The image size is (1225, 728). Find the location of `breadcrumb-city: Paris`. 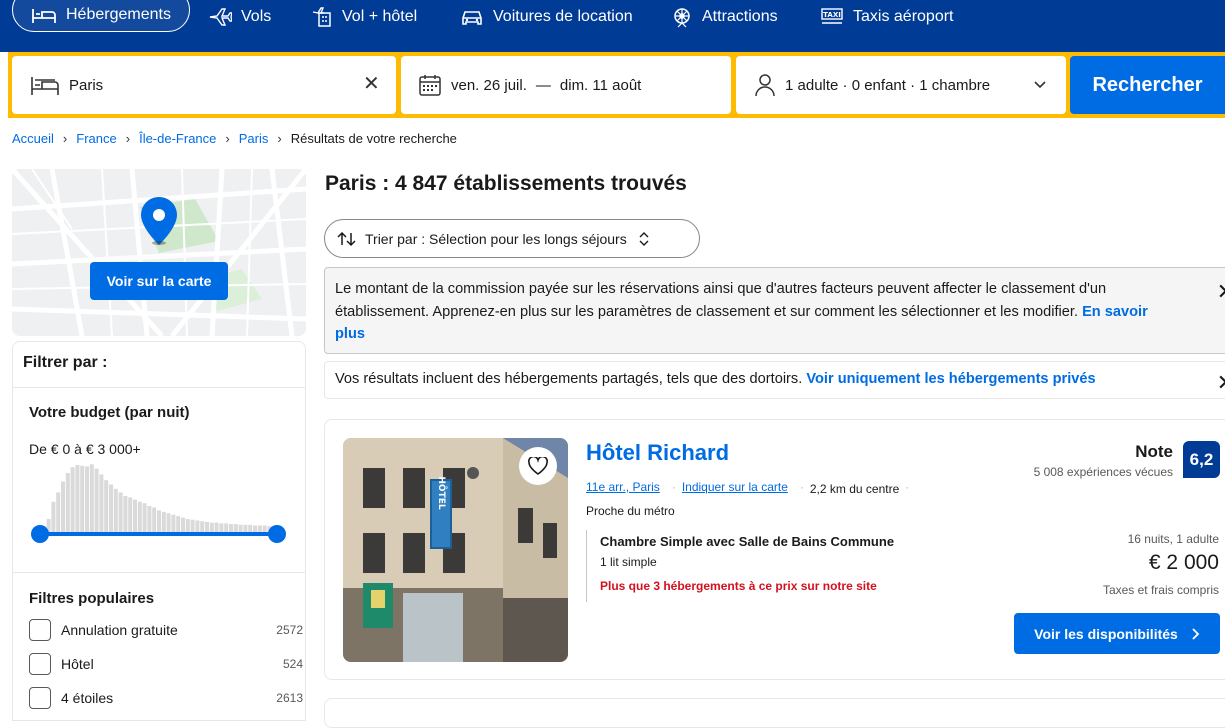

breadcrumb-city: Paris is located at coordinates (254, 138).